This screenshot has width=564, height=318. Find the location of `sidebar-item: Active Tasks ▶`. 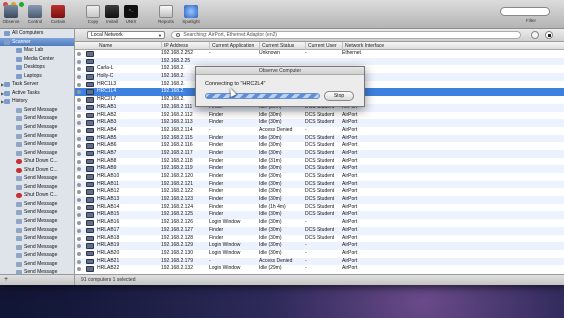

sidebar-item: Active Tasks ▶ is located at coordinates (37, 93).